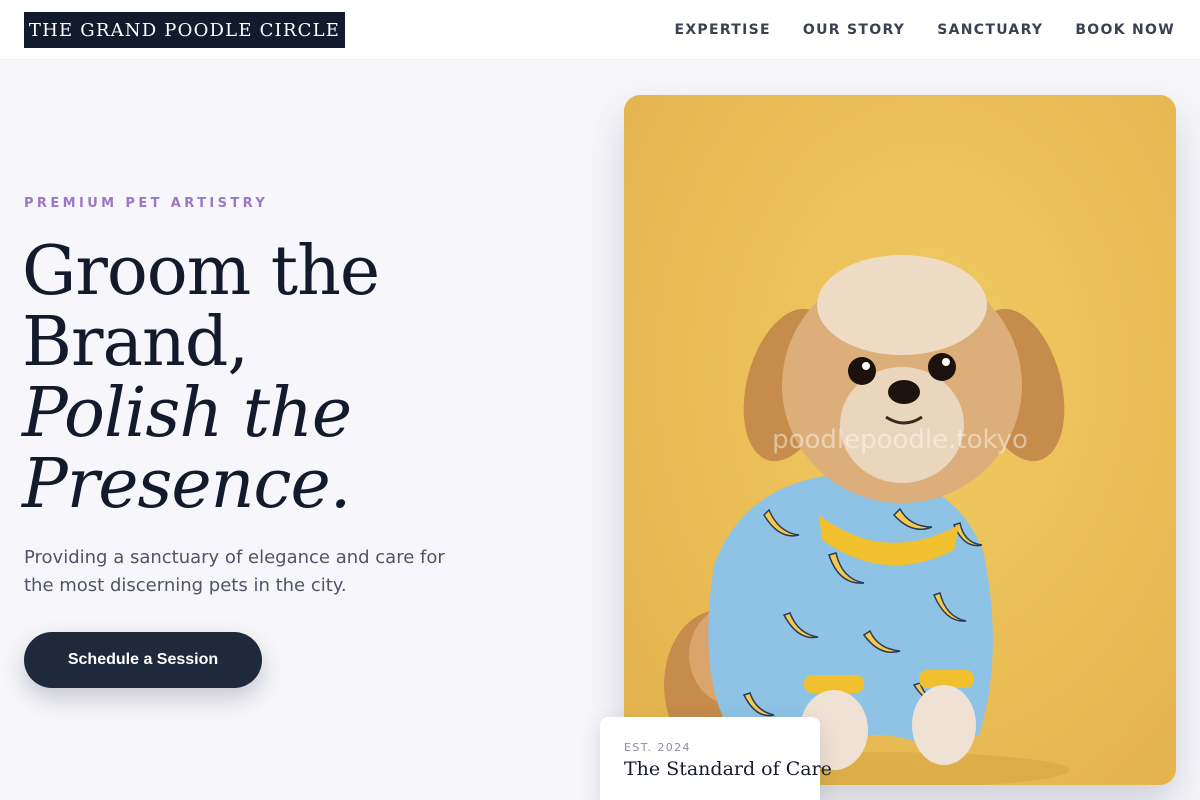 Image resolution: width=1200 pixels, height=800 pixels. What do you see at coordinates (728, 769) in the screenshot?
I see `badge-title: The Standard of Care` at bounding box center [728, 769].